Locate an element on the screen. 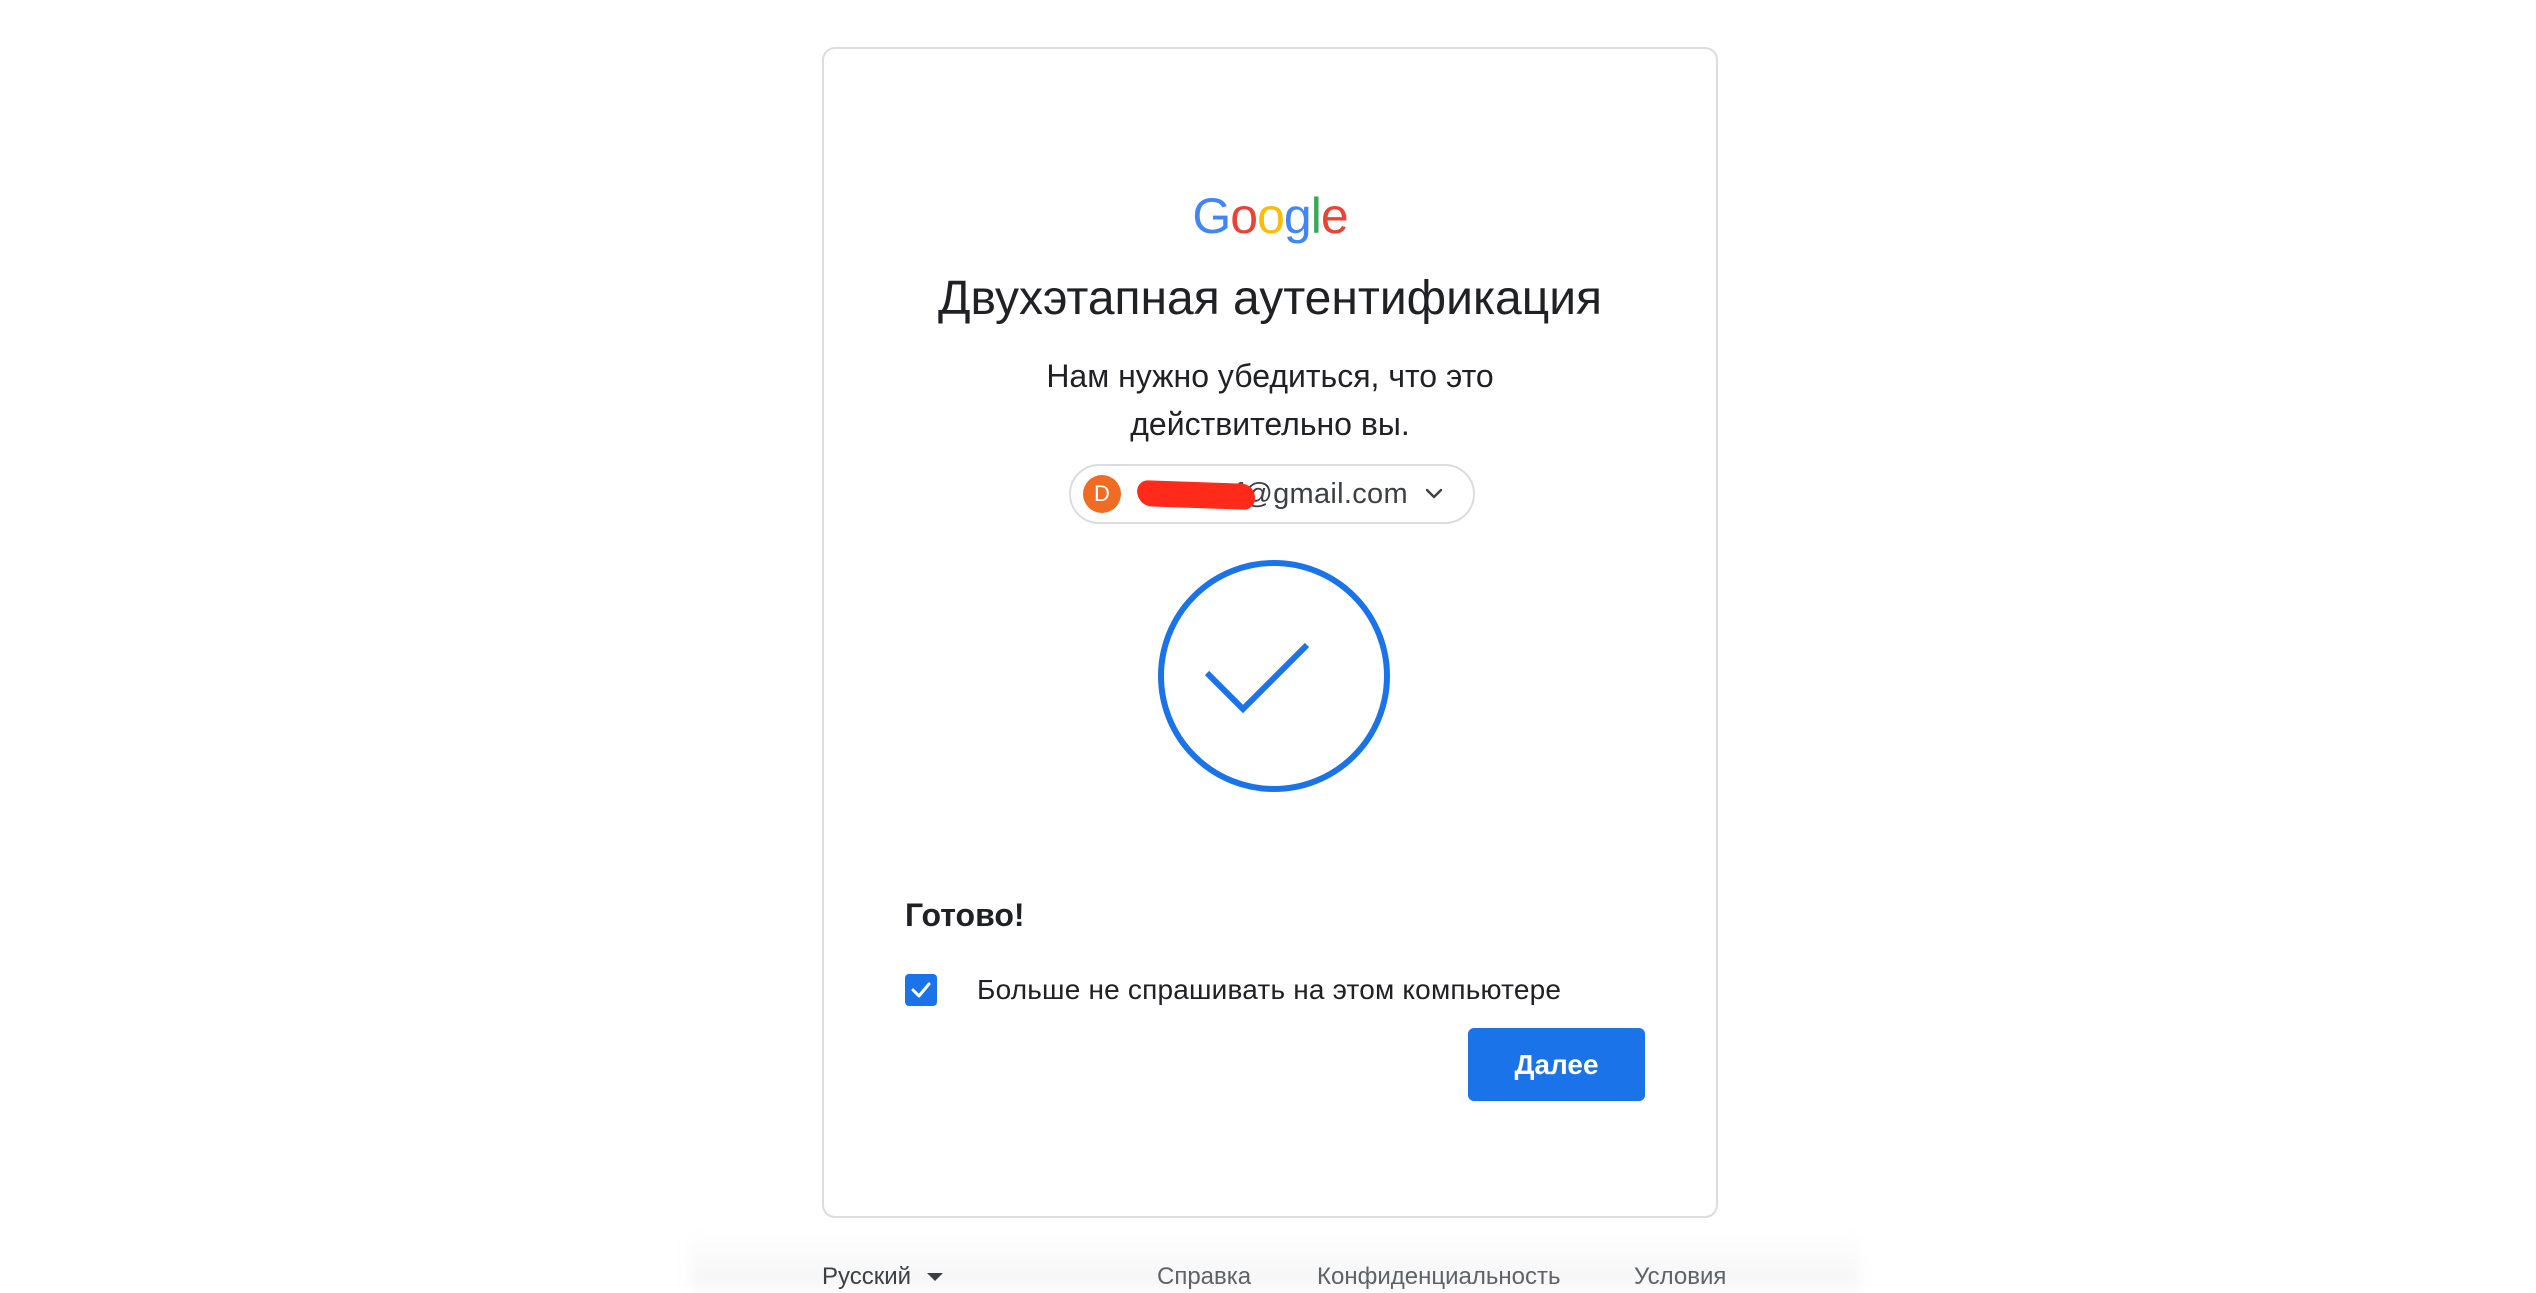  remember-device-checkbox is located at coordinates (921, 990).